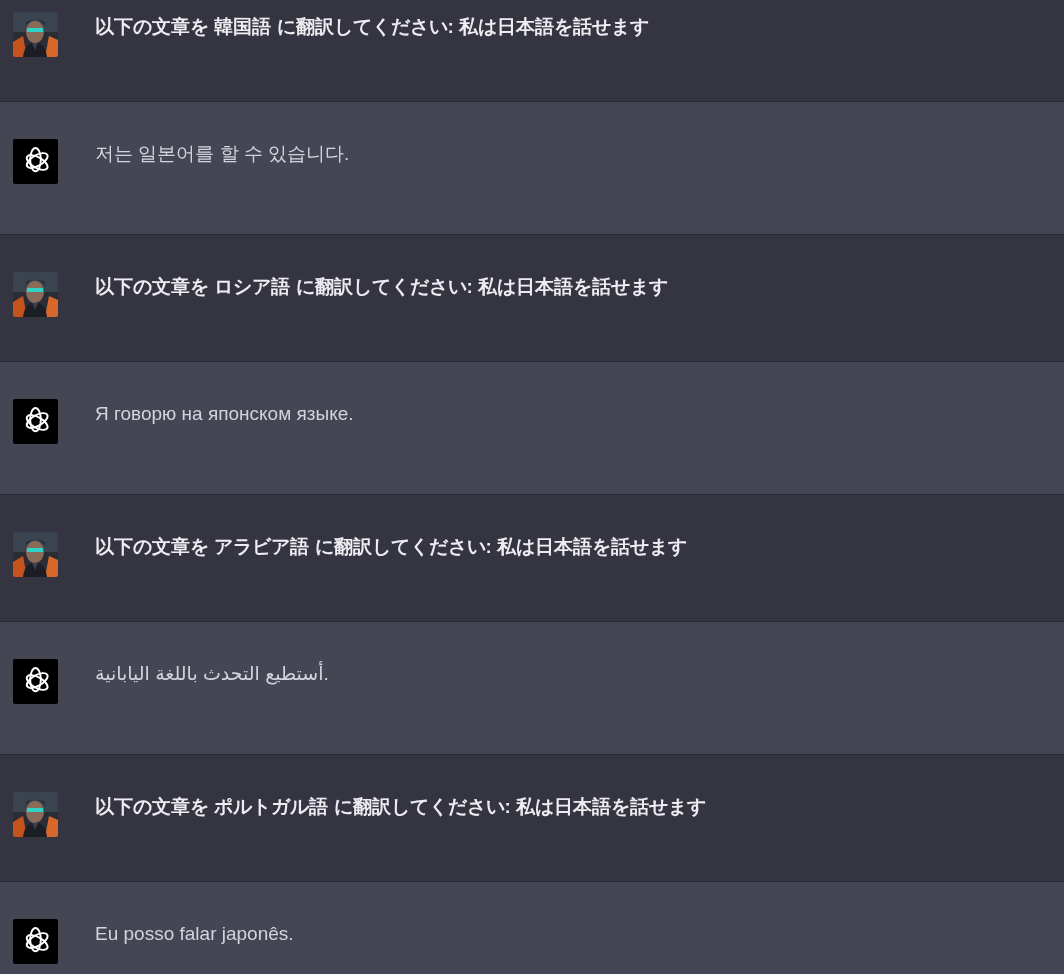 The width and height of the screenshot is (1064, 974). What do you see at coordinates (224, 414) in the screenshot?
I see `message-text: Я говорю на японском языке.` at bounding box center [224, 414].